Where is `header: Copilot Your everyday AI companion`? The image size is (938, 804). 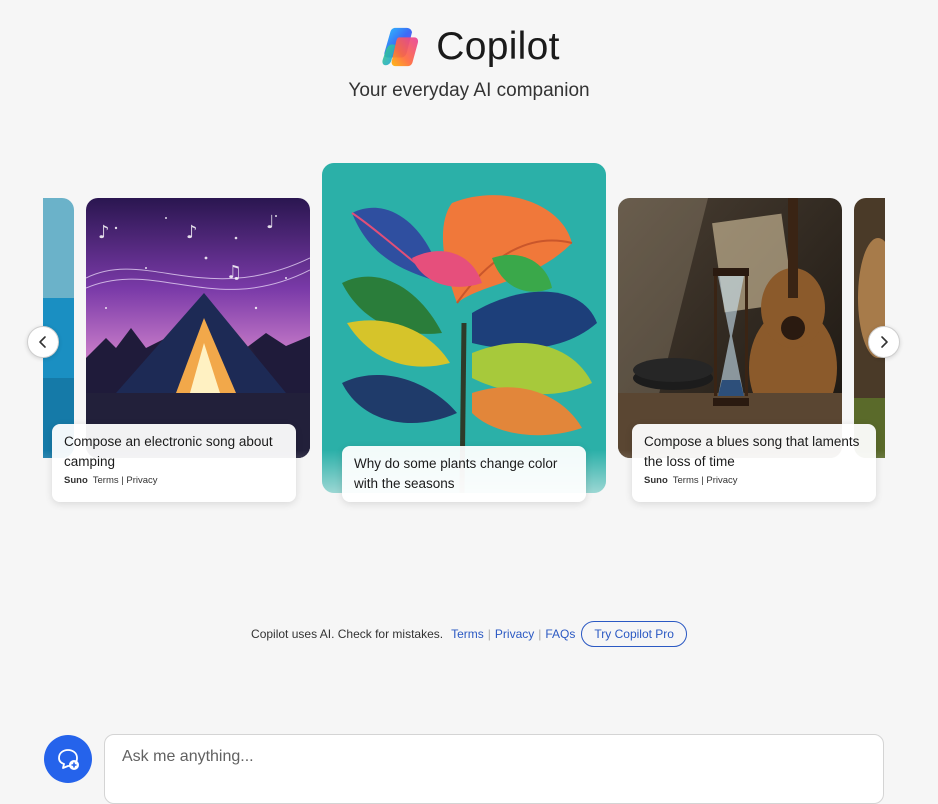
header: Copilot Your everyday AI companion is located at coordinates (469, 61).